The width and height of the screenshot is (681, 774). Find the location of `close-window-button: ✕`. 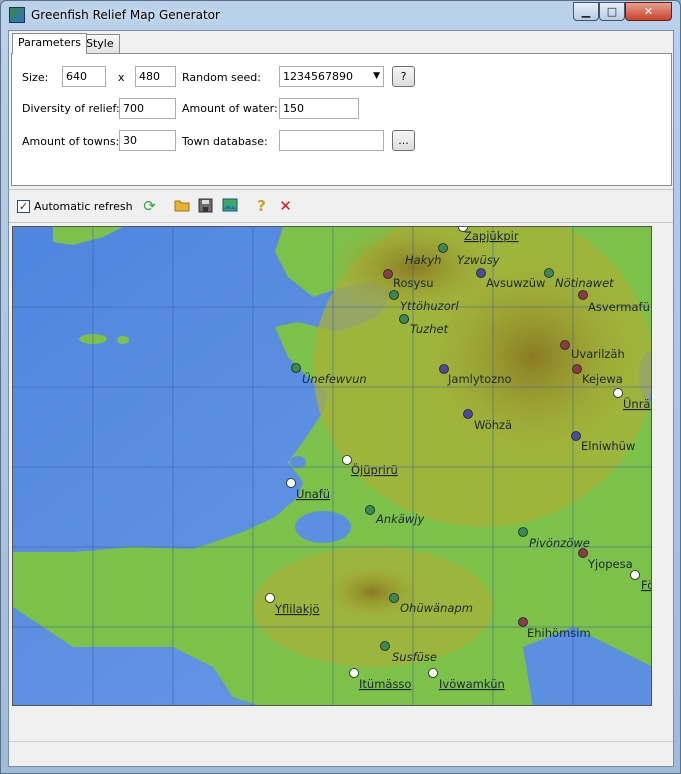

close-window-button: ✕ is located at coordinates (648, 11).